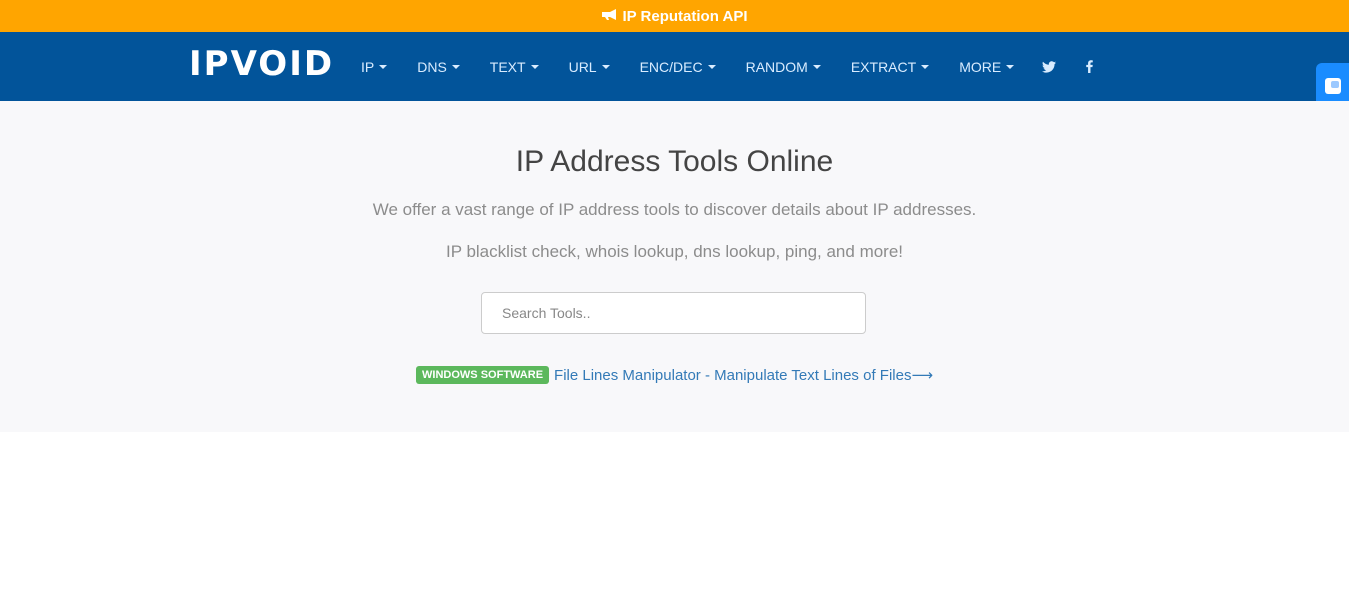 This screenshot has width=1349, height=605. I want to click on nav-extract: EXTRACT, so click(890, 66).